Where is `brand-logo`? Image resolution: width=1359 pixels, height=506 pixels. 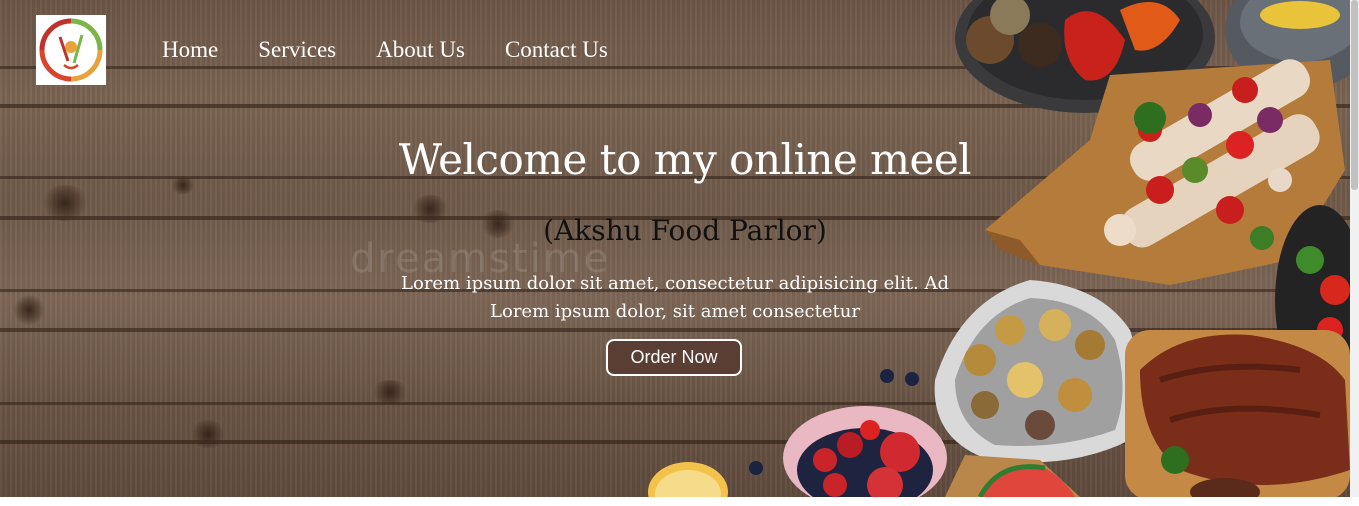
brand-logo is located at coordinates (71, 50).